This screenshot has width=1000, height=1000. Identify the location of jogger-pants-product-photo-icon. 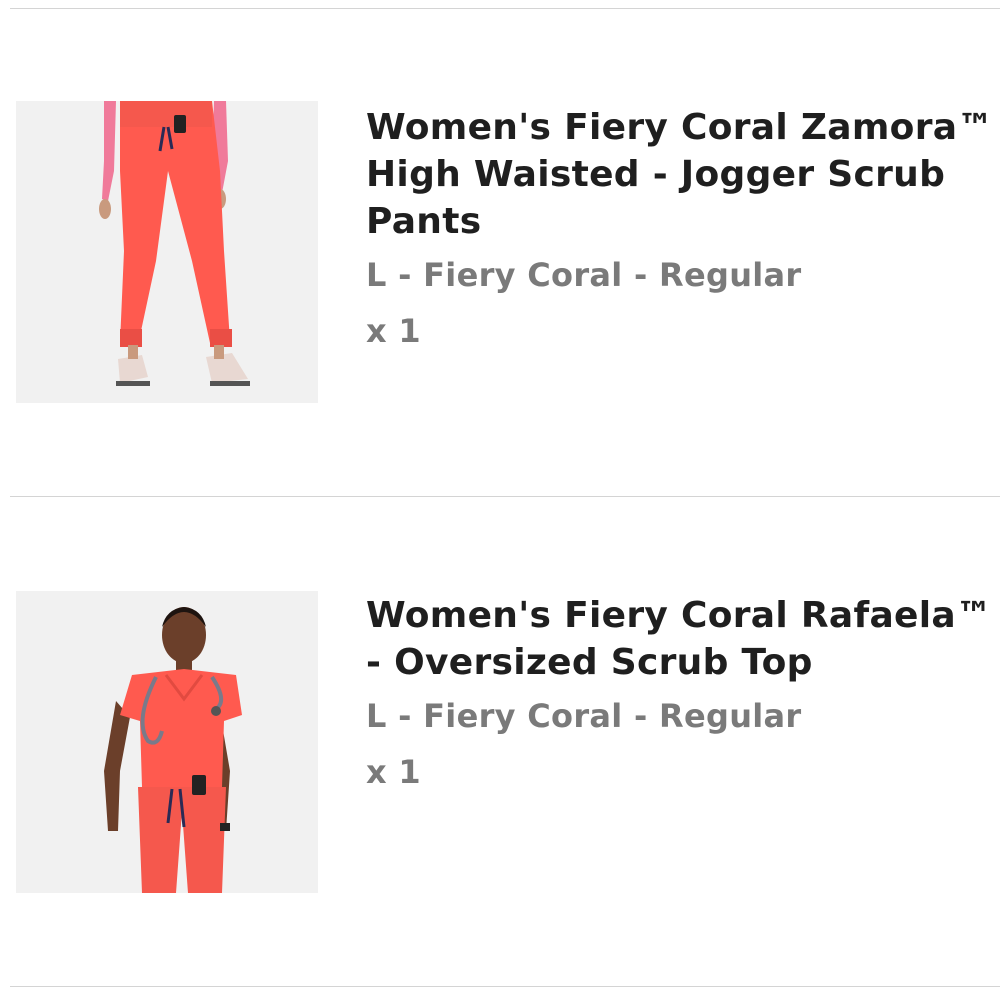
(167, 252).